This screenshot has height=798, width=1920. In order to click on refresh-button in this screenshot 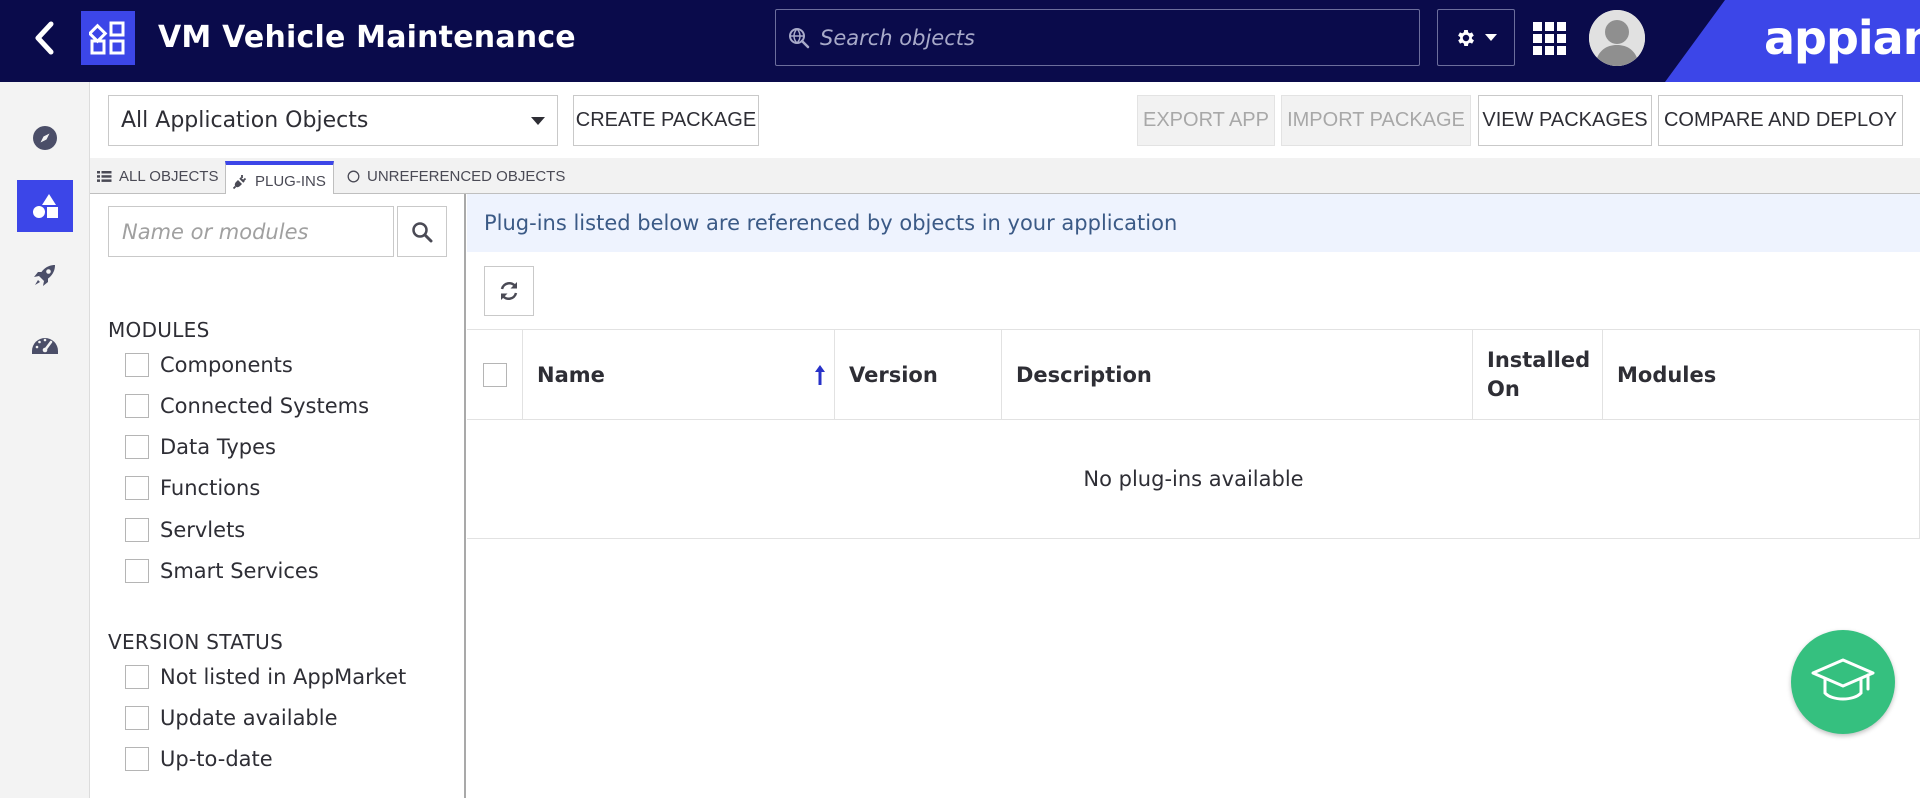, I will do `click(509, 291)`.